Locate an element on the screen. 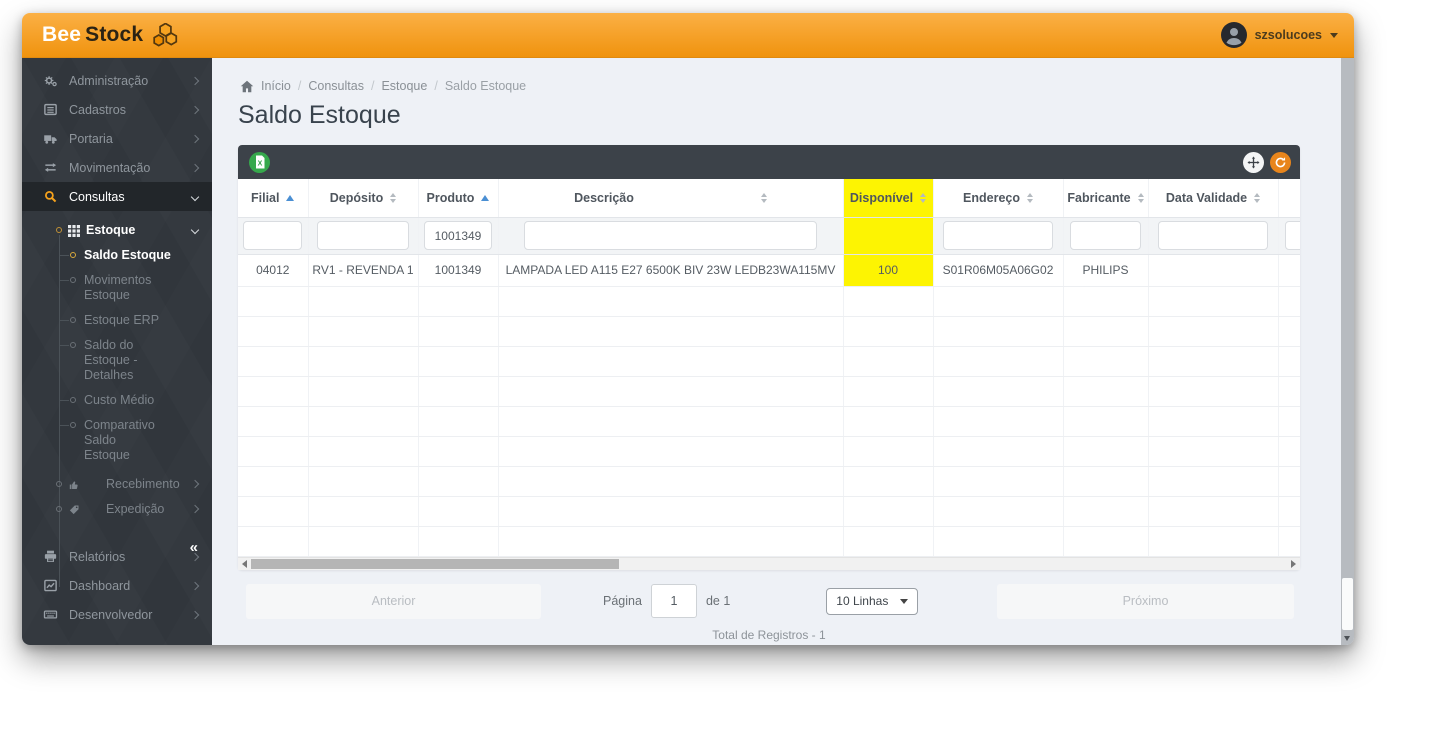 The width and height of the screenshot is (1446, 736). columns-move-button is located at coordinates (1253, 162).